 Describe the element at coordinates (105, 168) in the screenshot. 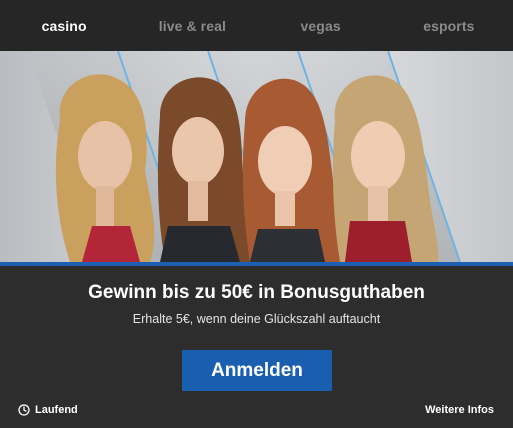

I see `dealer-1-figure` at that location.